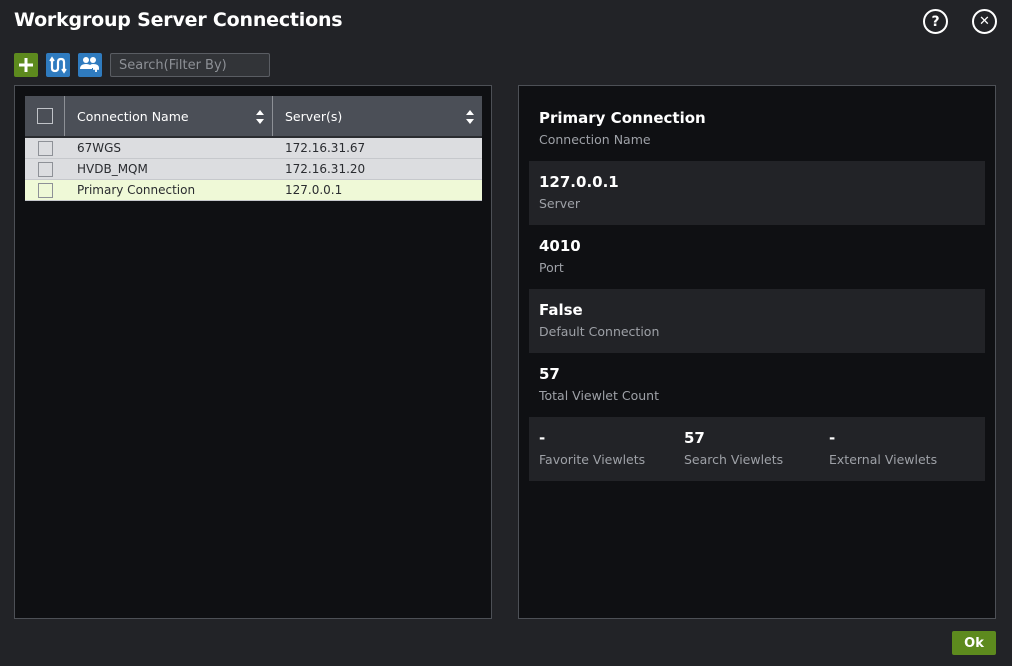 The image size is (1012, 666). Describe the element at coordinates (136, 190) in the screenshot. I see `row-connection-name: Primary Connection` at that location.